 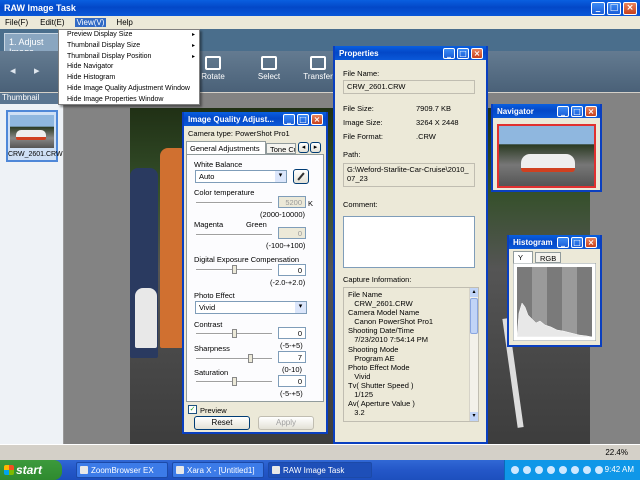 I want to click on sharpness-slider, so click(x=250, y=358).